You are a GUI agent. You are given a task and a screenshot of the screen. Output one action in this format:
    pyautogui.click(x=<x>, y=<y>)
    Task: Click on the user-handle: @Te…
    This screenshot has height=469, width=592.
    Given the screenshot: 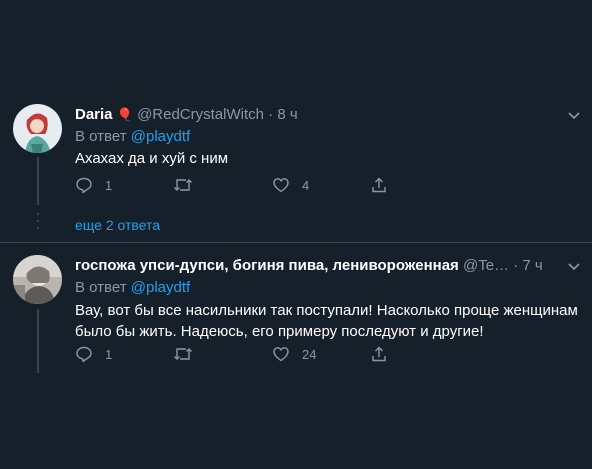 What is the action you would take?
    pyautogui.click(x=486, y=265)
    